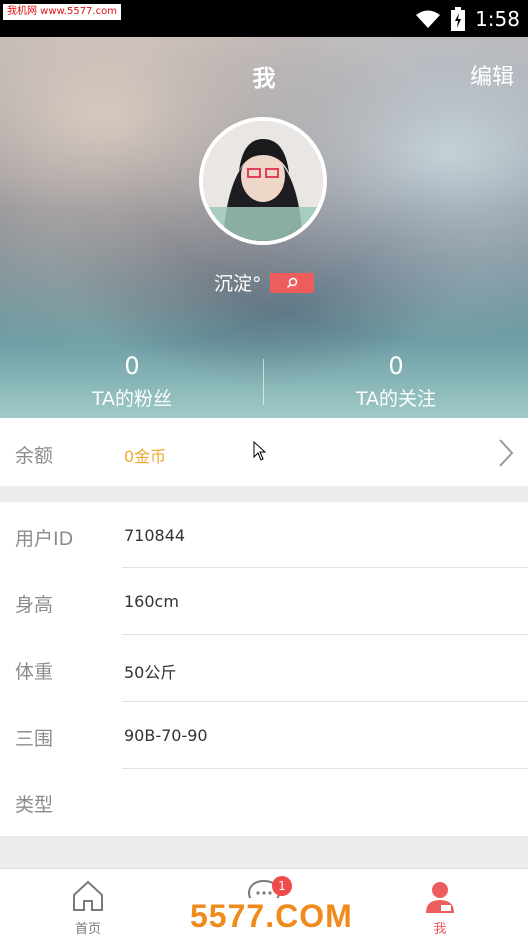  Describe the element at coordinates (87, 929) in the screenshot. I see `tab-label: 首页` at that location.